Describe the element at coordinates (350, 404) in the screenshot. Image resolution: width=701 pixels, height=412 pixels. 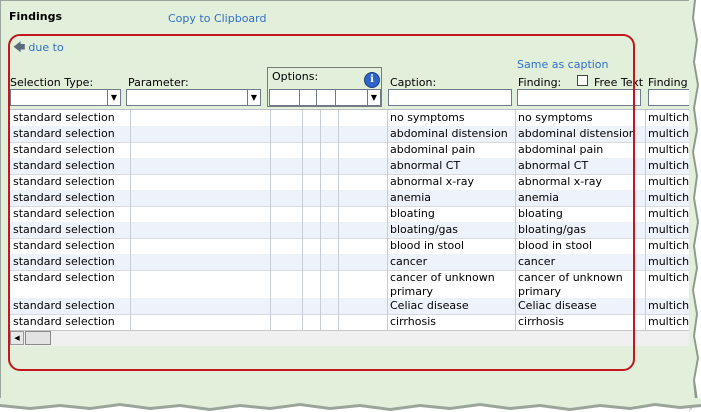
I see `torn-edge-bottom` at that location.